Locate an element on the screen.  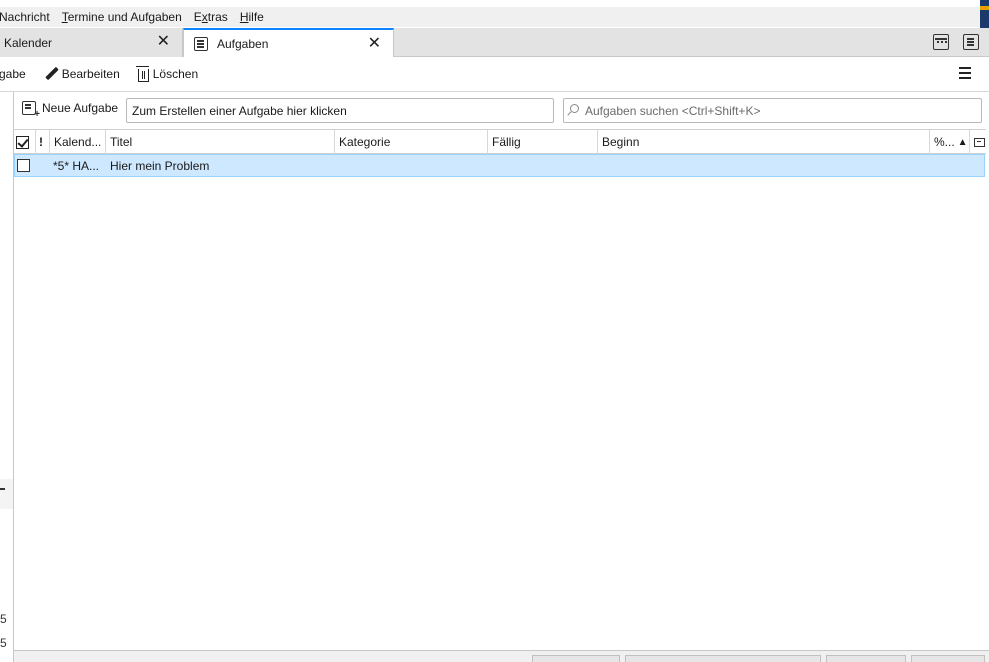
edit-button: Bearbeiten is located at coordinates (82, 74).